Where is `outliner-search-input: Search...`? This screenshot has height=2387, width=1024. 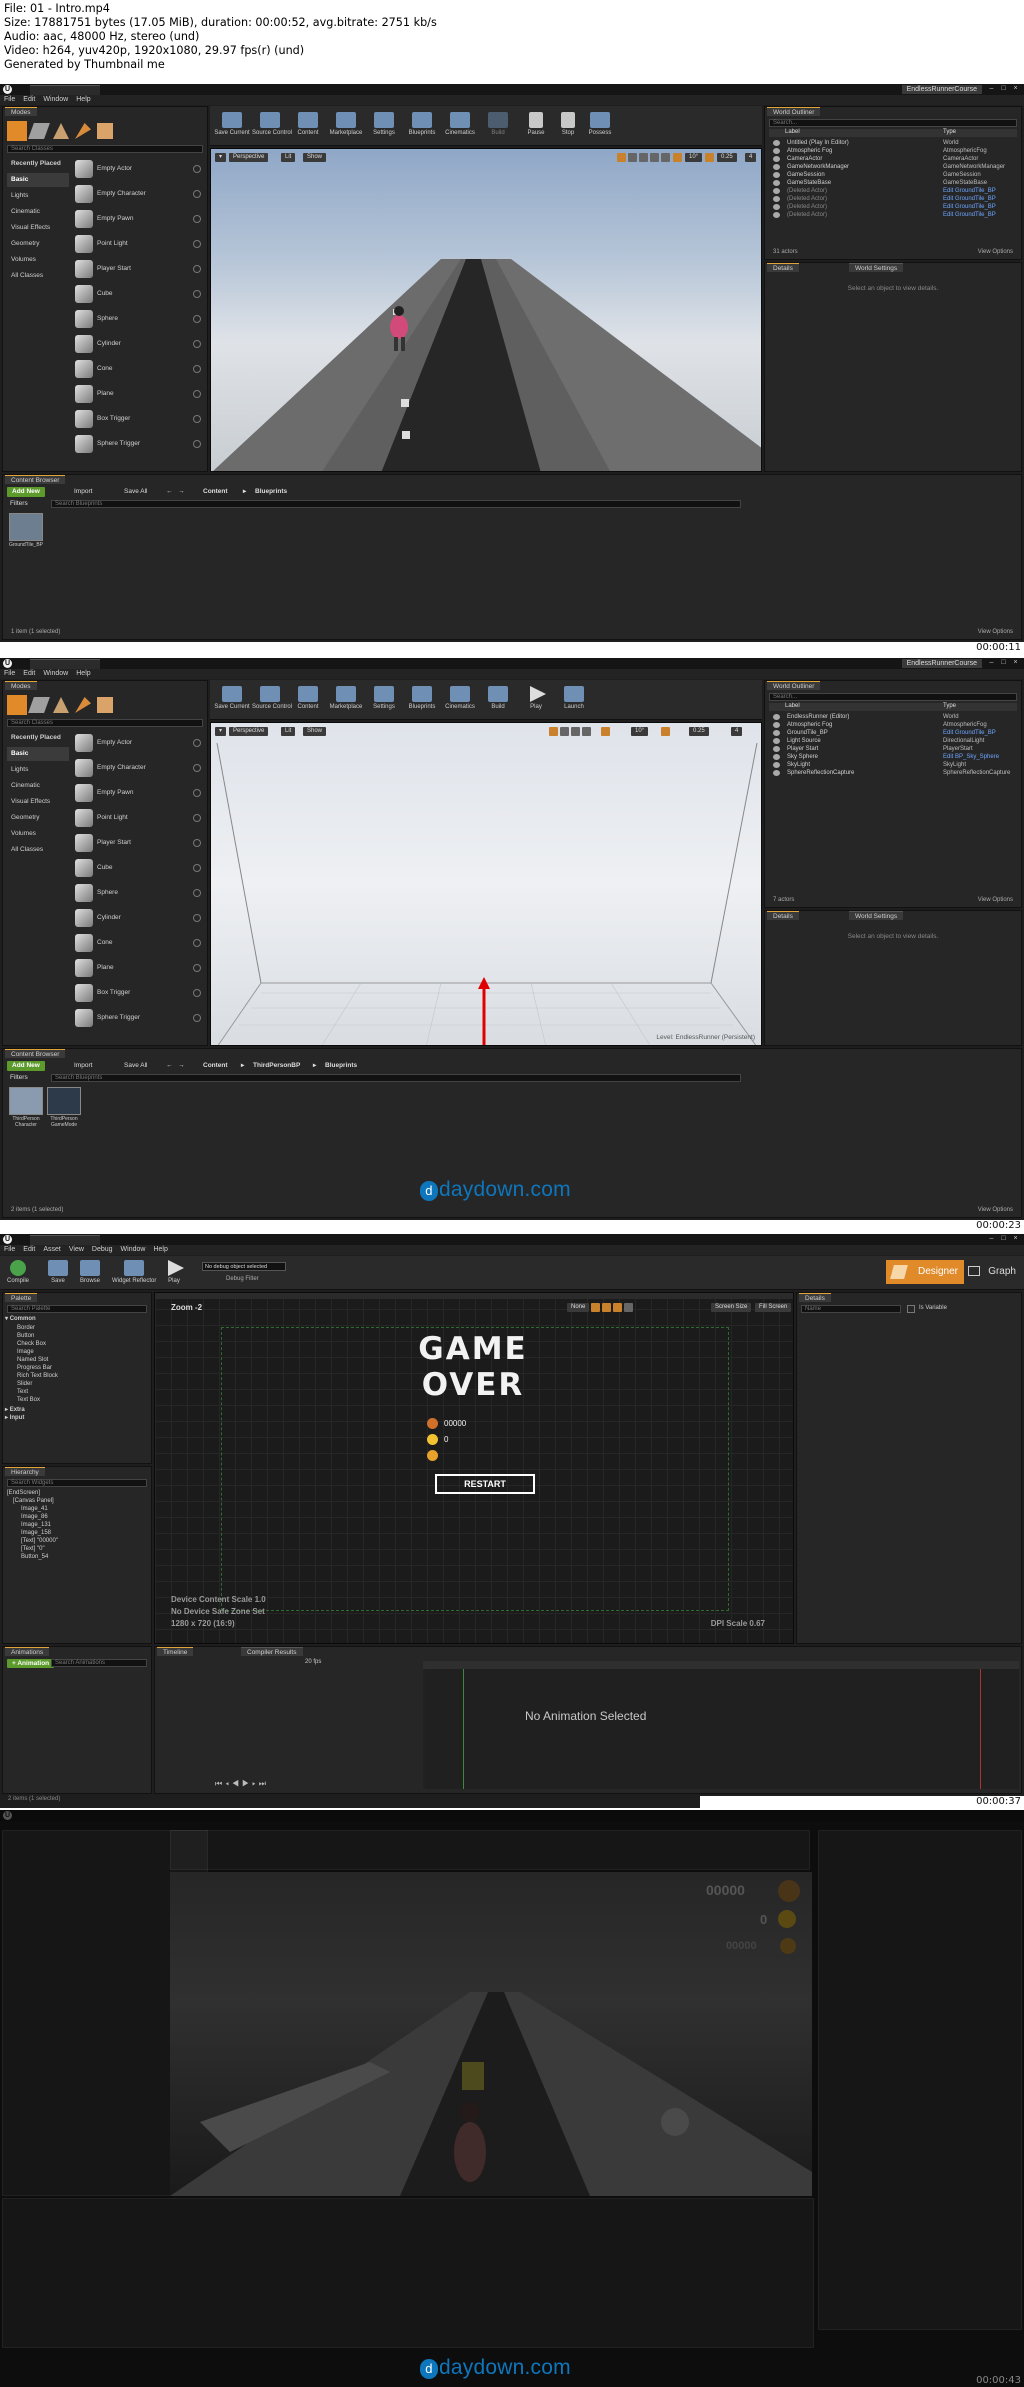
outliner-search-input: Search... is located at coordinates (893, 697).